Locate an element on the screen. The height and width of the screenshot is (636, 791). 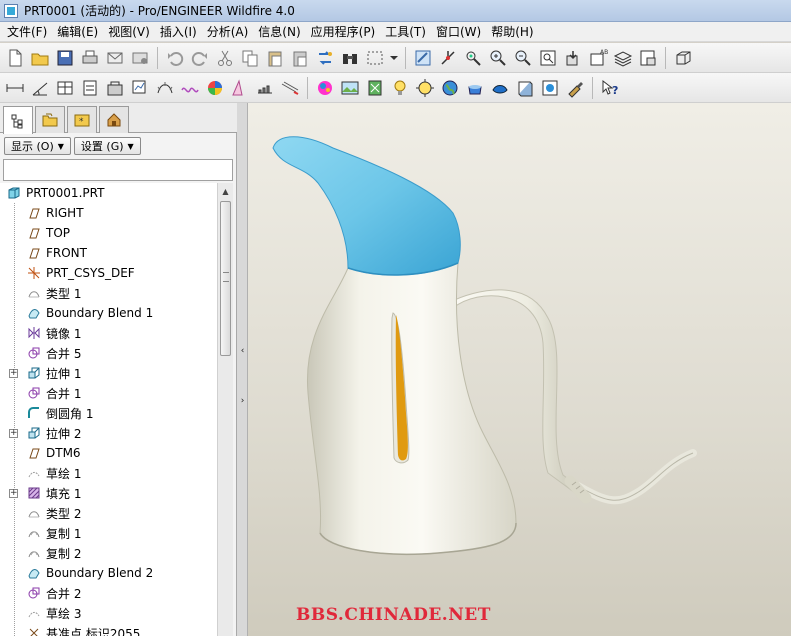
tree-item: Boundary Blend 2 is located at coordinates (108, 573).